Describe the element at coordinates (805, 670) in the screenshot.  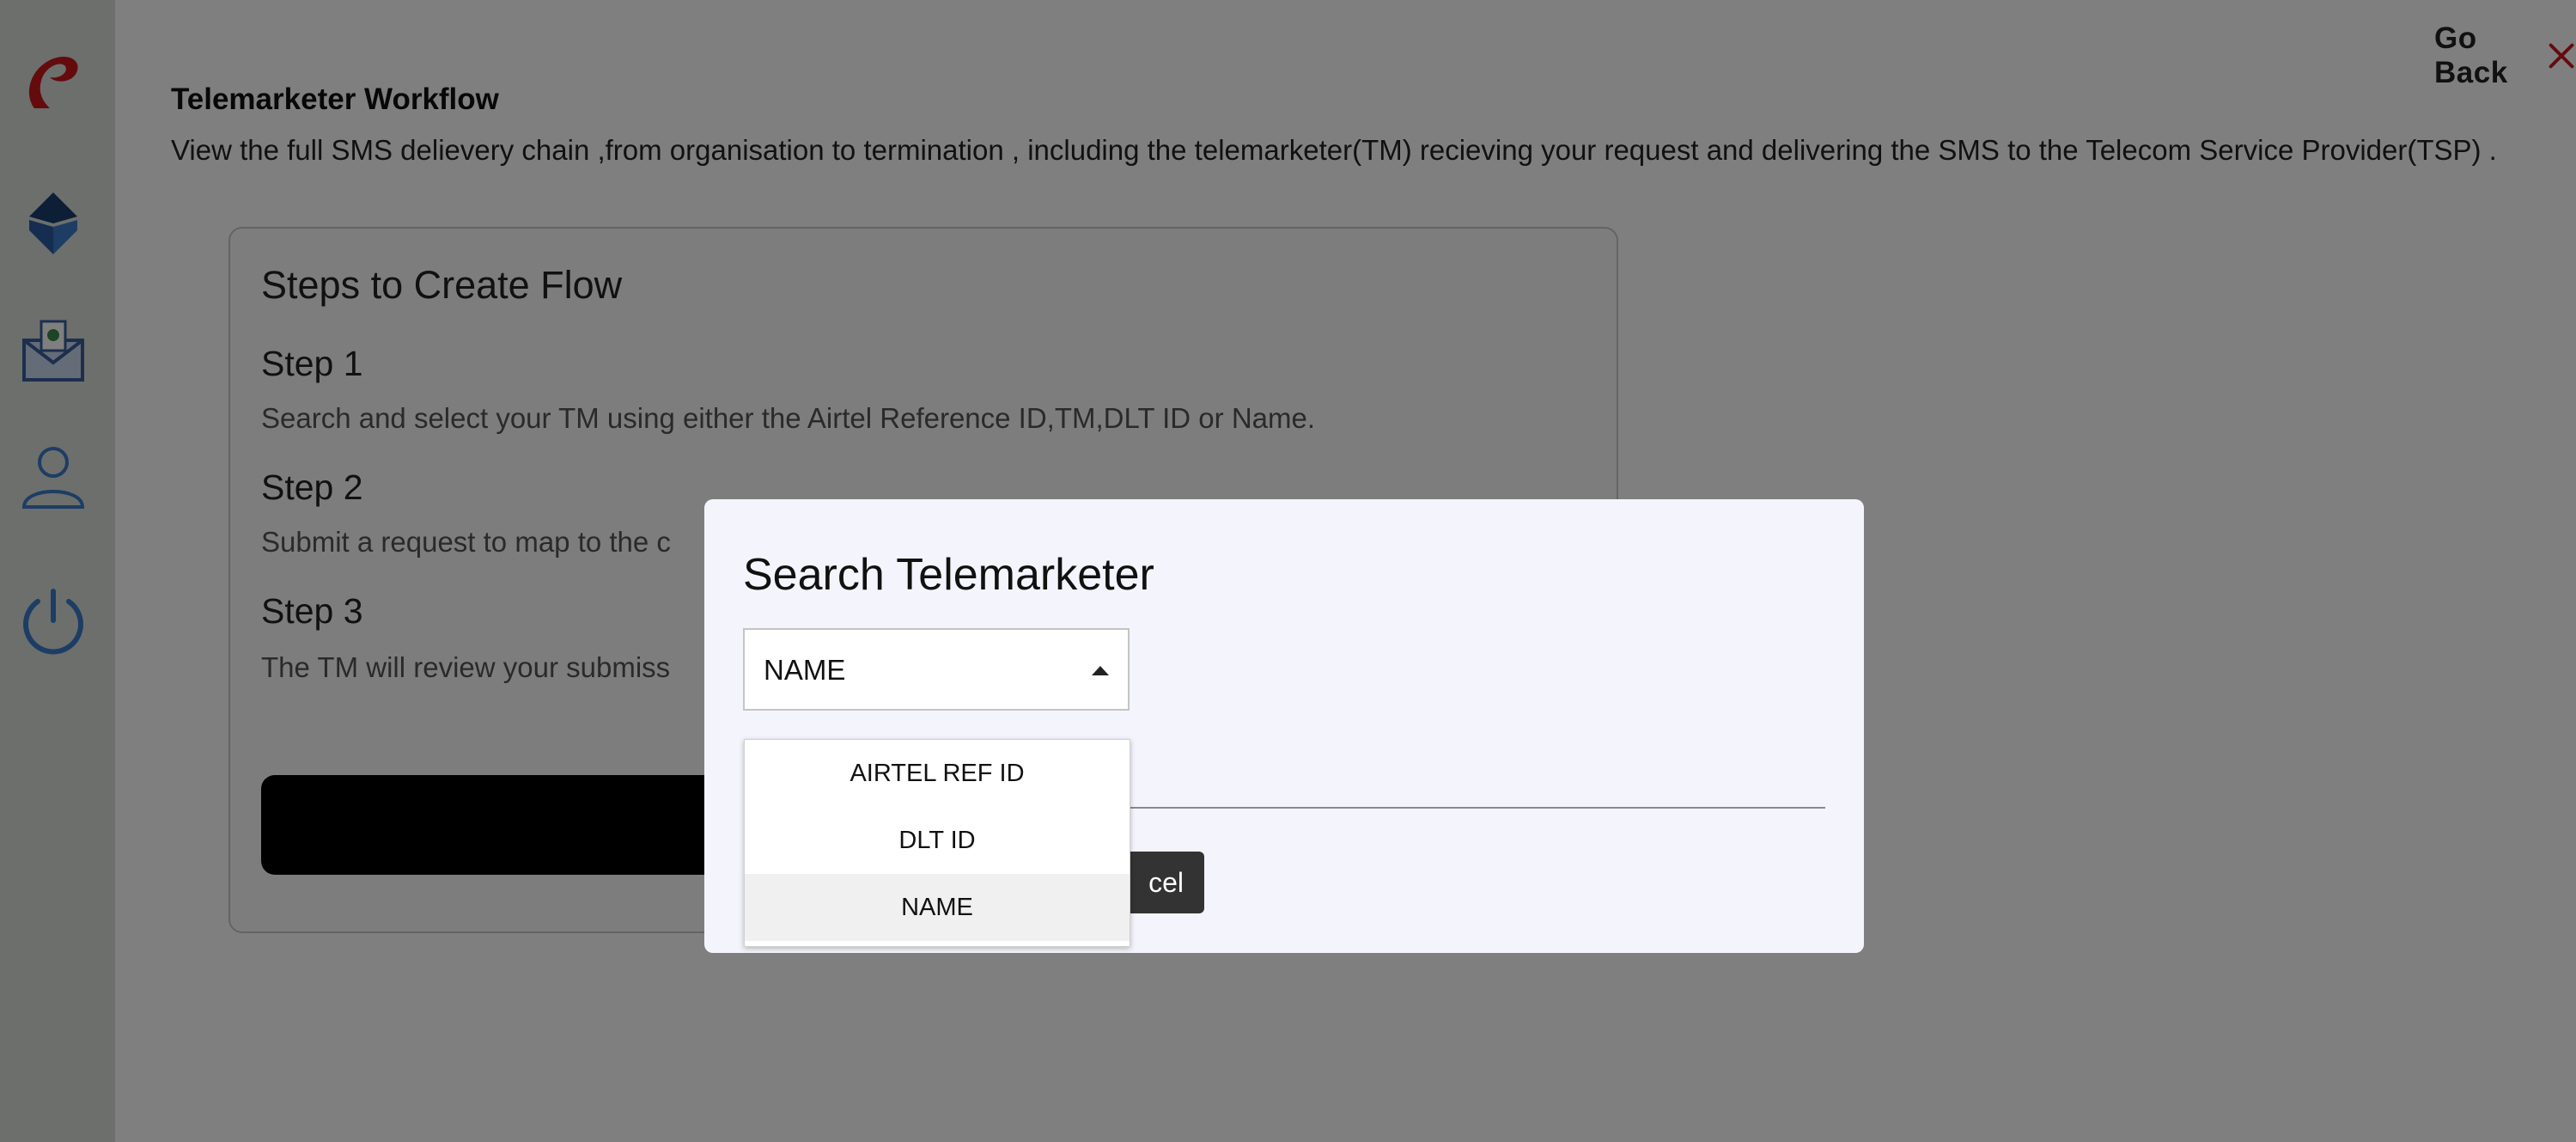
I see `select-value: NAME` at that location.